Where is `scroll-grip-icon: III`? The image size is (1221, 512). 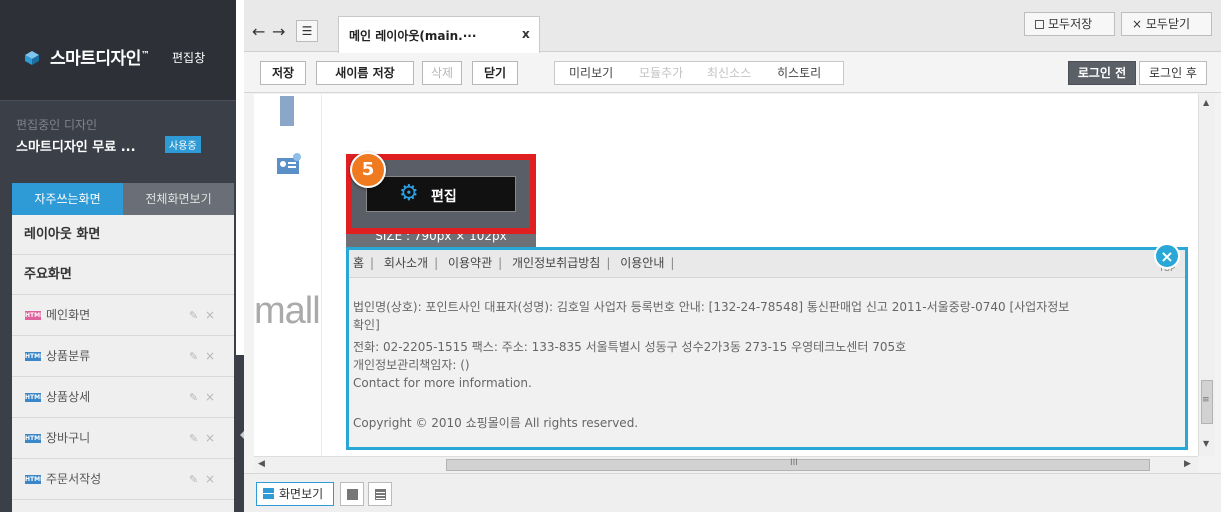
scroll-grip-icon: III is located at coordinates (794, 463).